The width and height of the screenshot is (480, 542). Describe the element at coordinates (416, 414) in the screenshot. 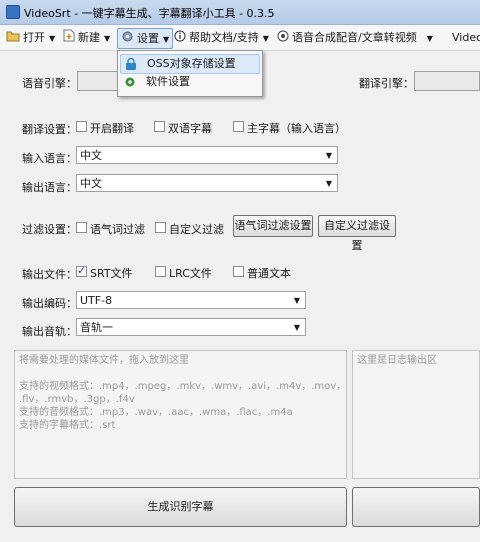

I see `log-output-area: 这里是日志输出区` at that location.